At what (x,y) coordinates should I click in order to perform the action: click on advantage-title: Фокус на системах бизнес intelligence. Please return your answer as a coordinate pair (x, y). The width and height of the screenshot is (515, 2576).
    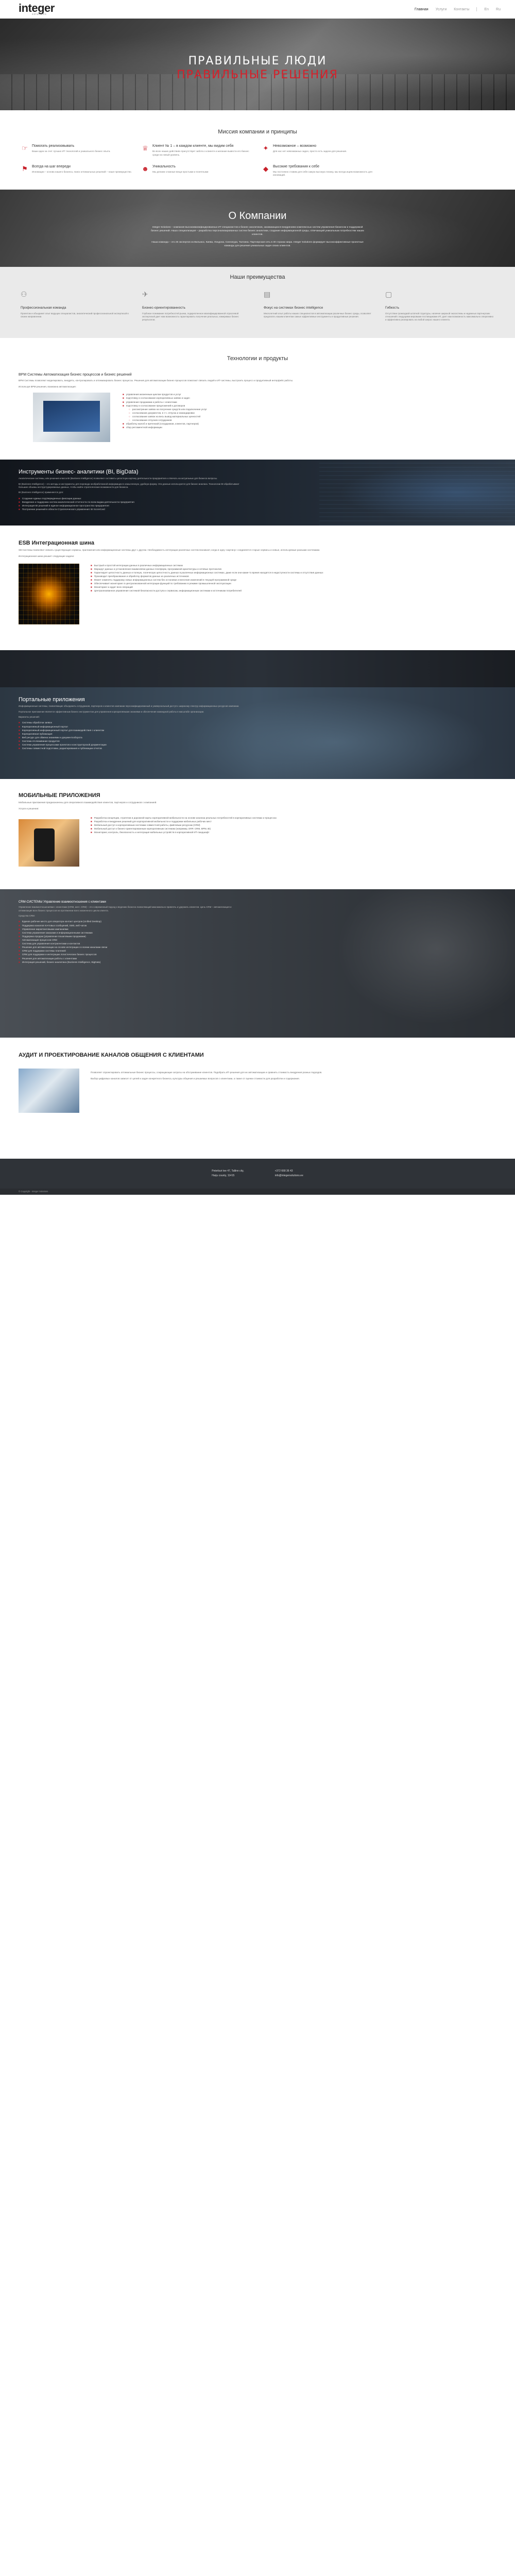
    Looking at the image, I should click on (293, 308).